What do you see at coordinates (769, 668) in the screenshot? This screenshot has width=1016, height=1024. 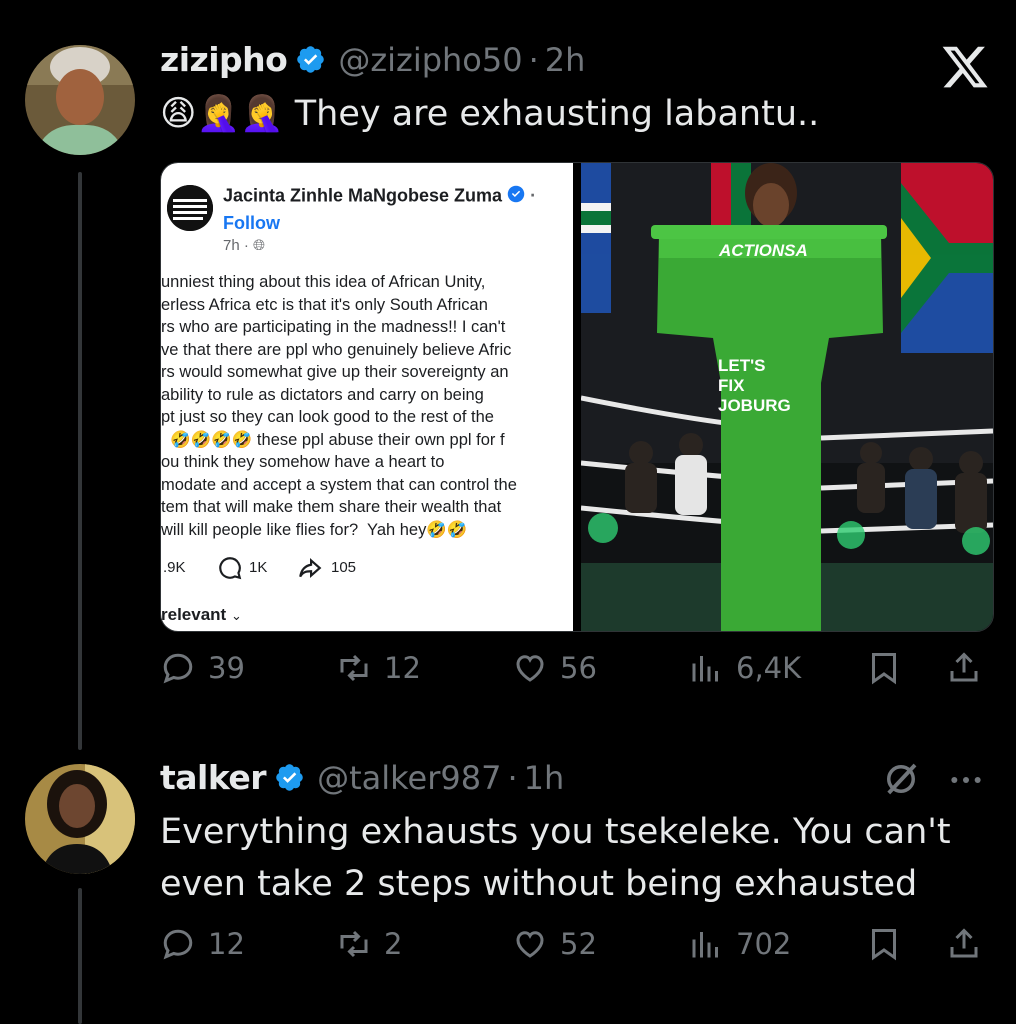 I see `views-count: 6,4K` at bounding box center [769, 668].